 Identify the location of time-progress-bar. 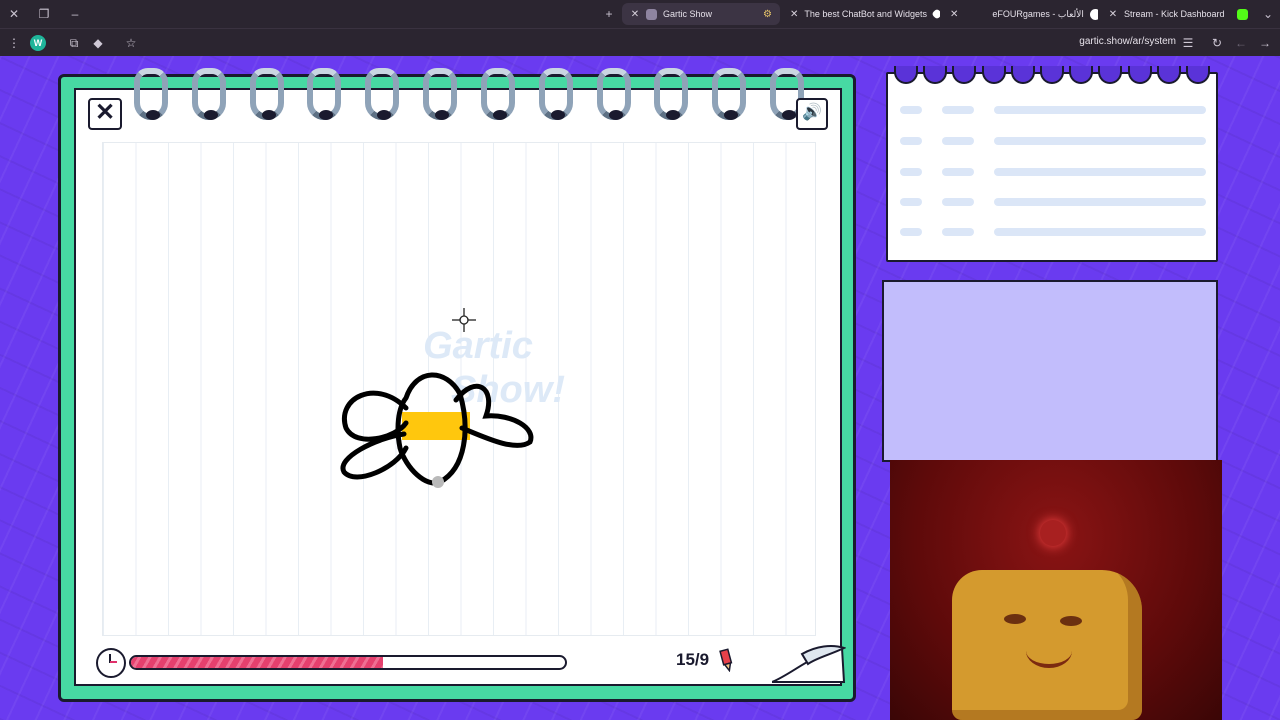
(348, 662).